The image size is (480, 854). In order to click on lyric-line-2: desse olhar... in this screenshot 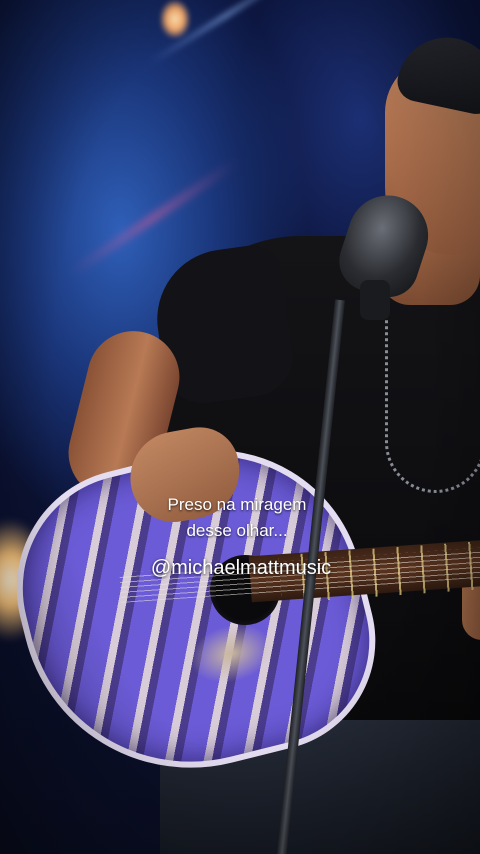, I will do `click(237, 530)`.